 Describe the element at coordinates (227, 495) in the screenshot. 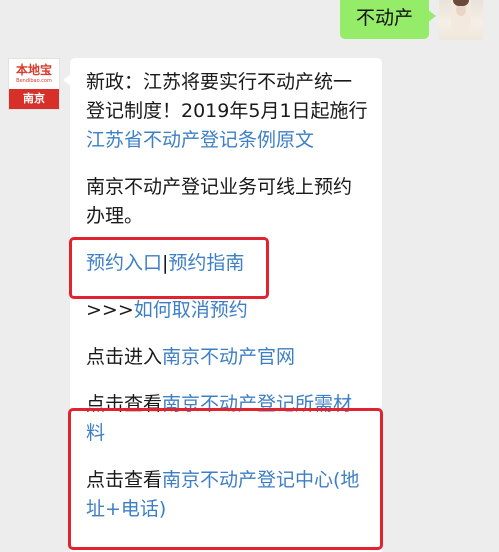

I see `center-paragraph: 点击查看南京不动产登记中心(地址+电话)` at that location.